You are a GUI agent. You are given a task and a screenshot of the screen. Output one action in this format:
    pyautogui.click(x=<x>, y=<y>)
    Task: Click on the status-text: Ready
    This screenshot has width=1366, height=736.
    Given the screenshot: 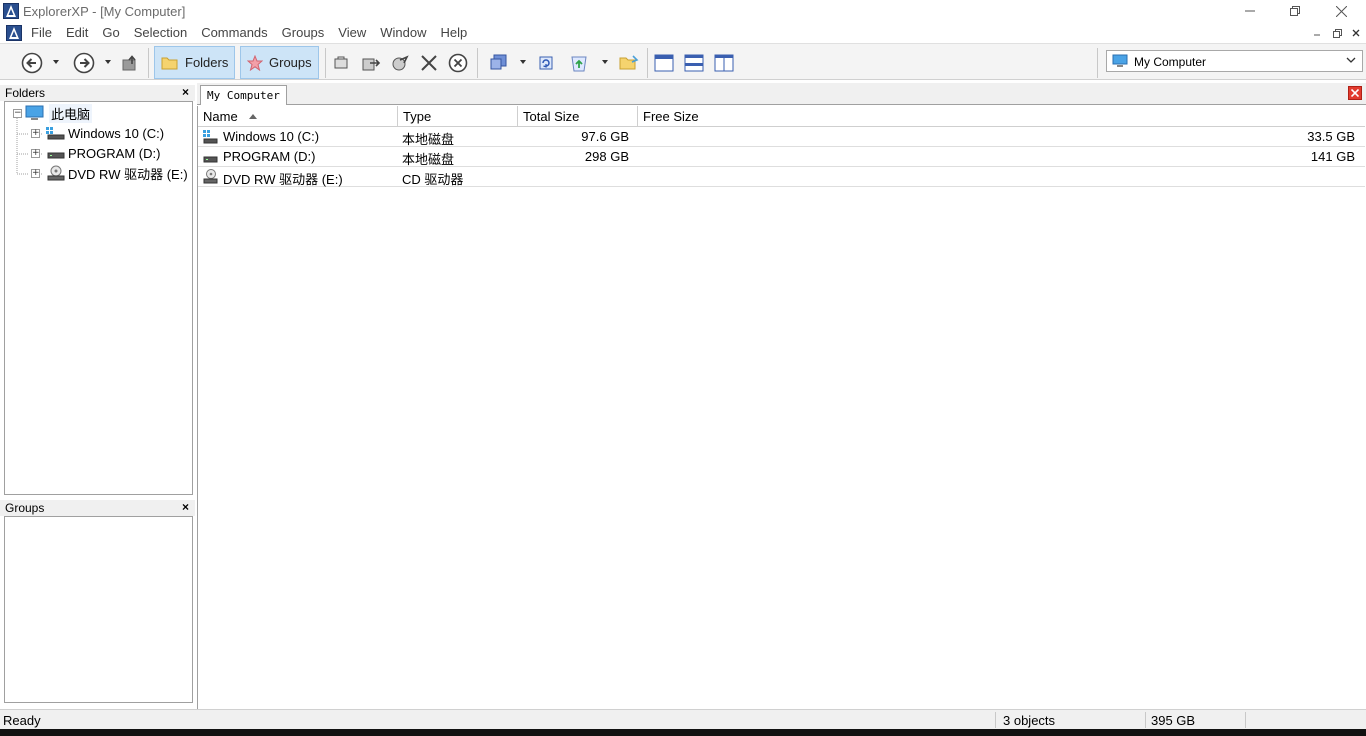 What is the action you would take?
    pyautogui.click(x=22, y=720)
    